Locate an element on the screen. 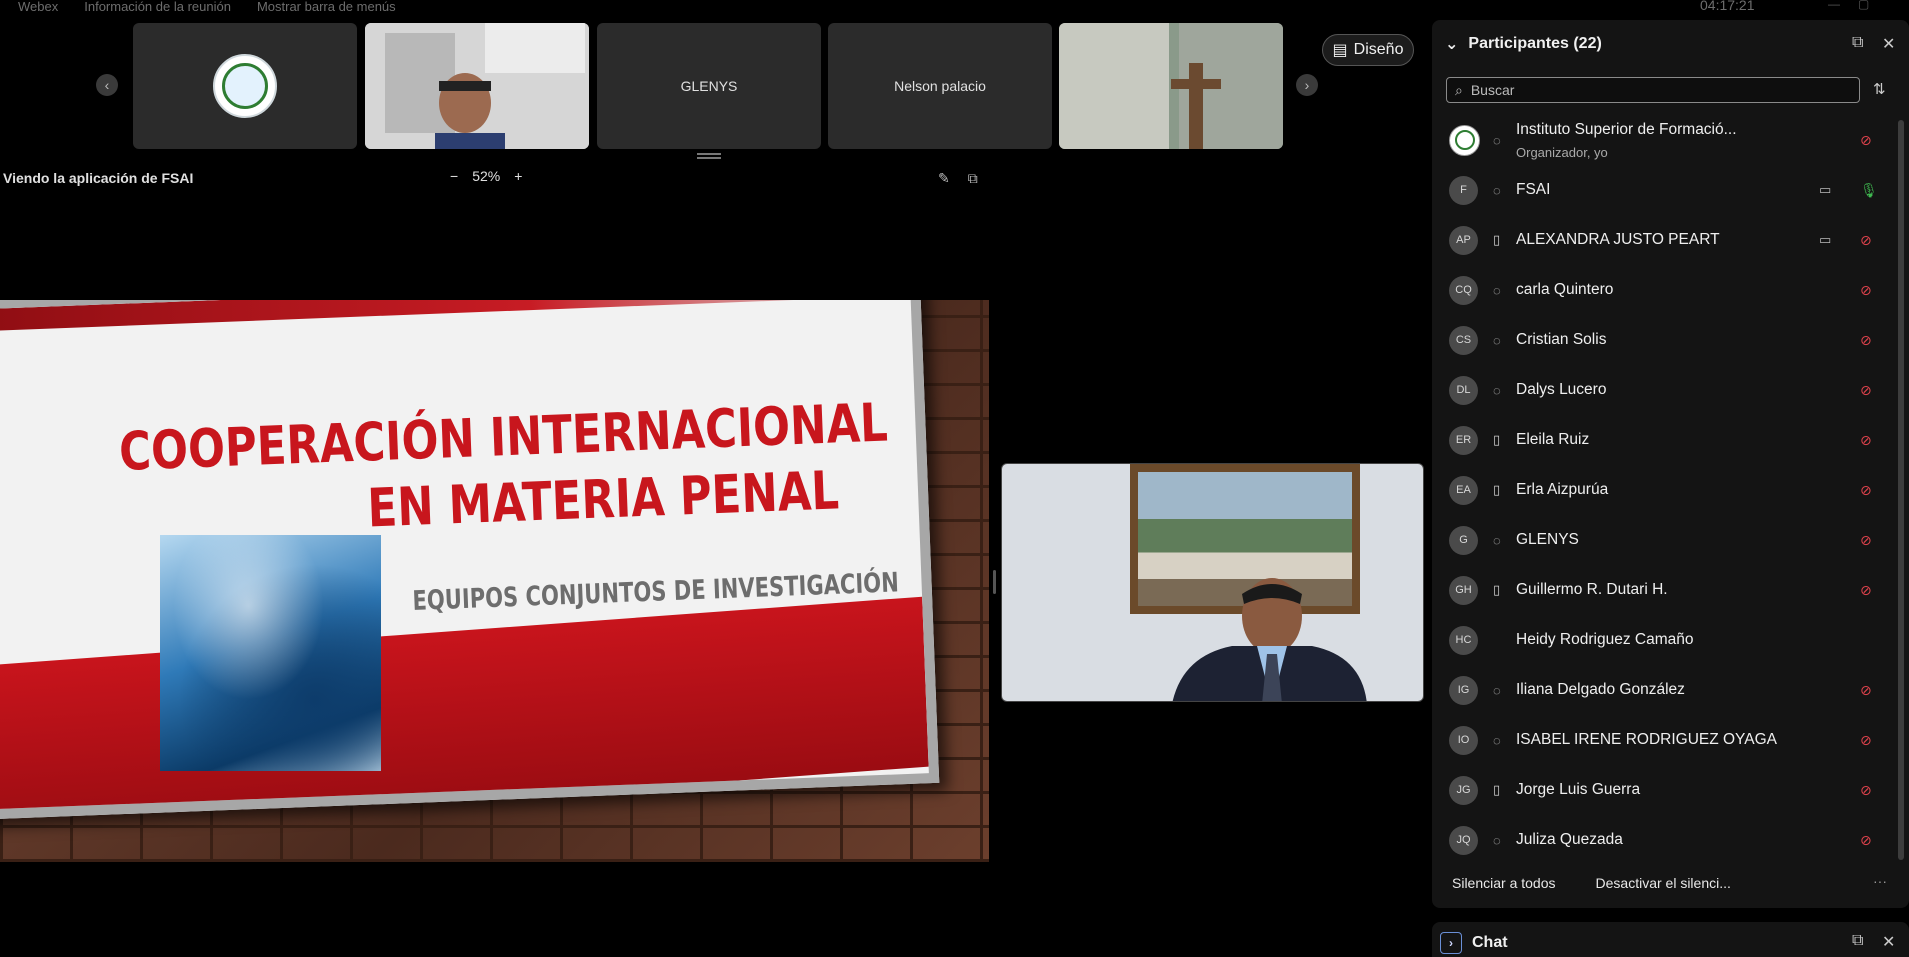 This screenshot has width=1909, height=957. avatar: ER is located at coordinates (1463, 440).